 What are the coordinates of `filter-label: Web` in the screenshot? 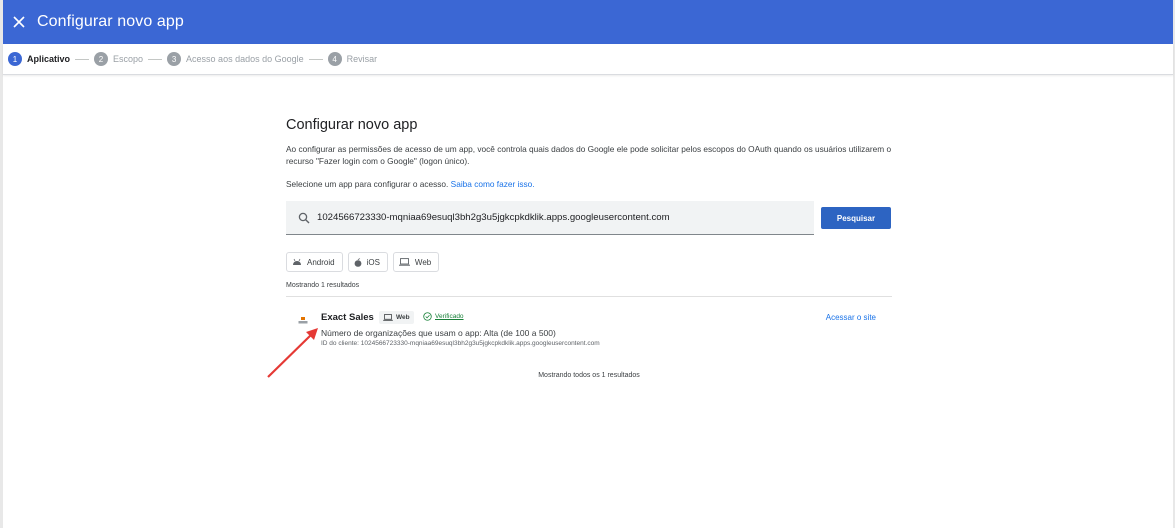 It's located at (423, 262).